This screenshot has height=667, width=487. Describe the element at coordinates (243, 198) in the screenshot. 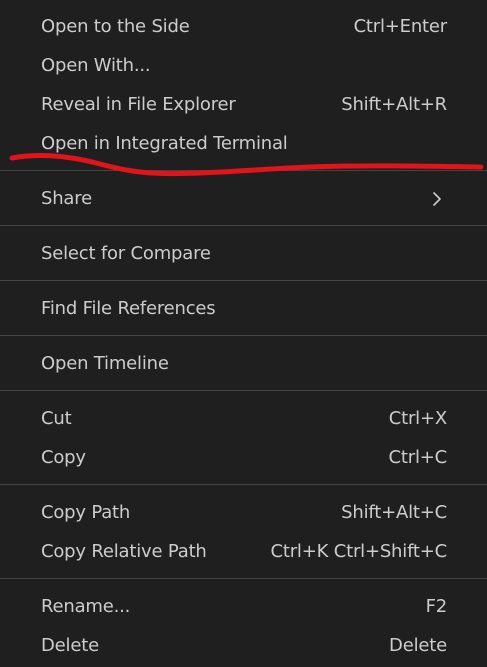

I see `menu-item-share: Share` at that location.